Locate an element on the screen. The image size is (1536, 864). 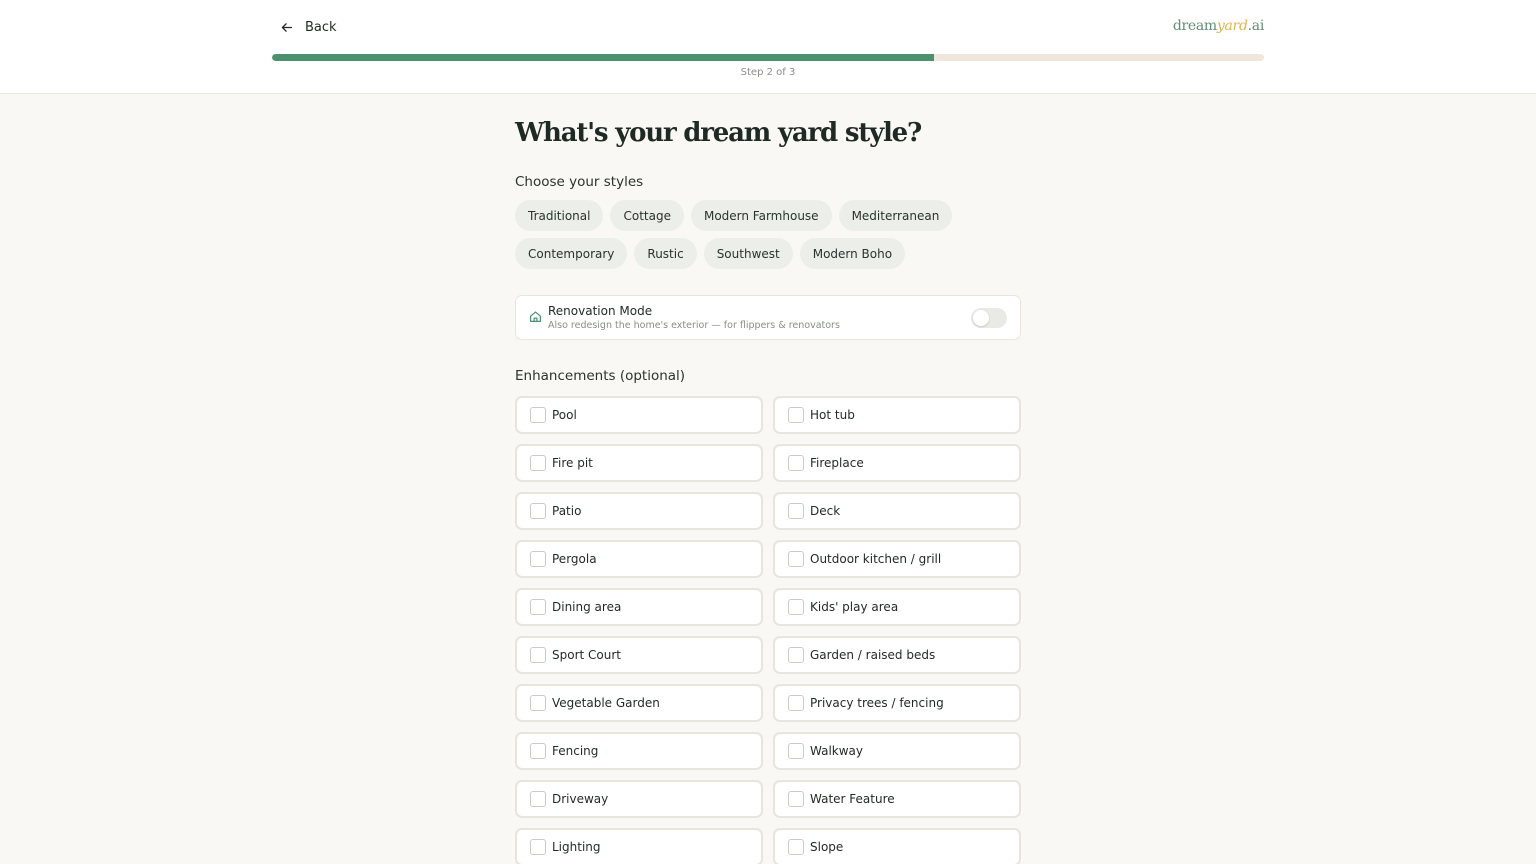
toggle-knob is located at coordinates (981, 318).